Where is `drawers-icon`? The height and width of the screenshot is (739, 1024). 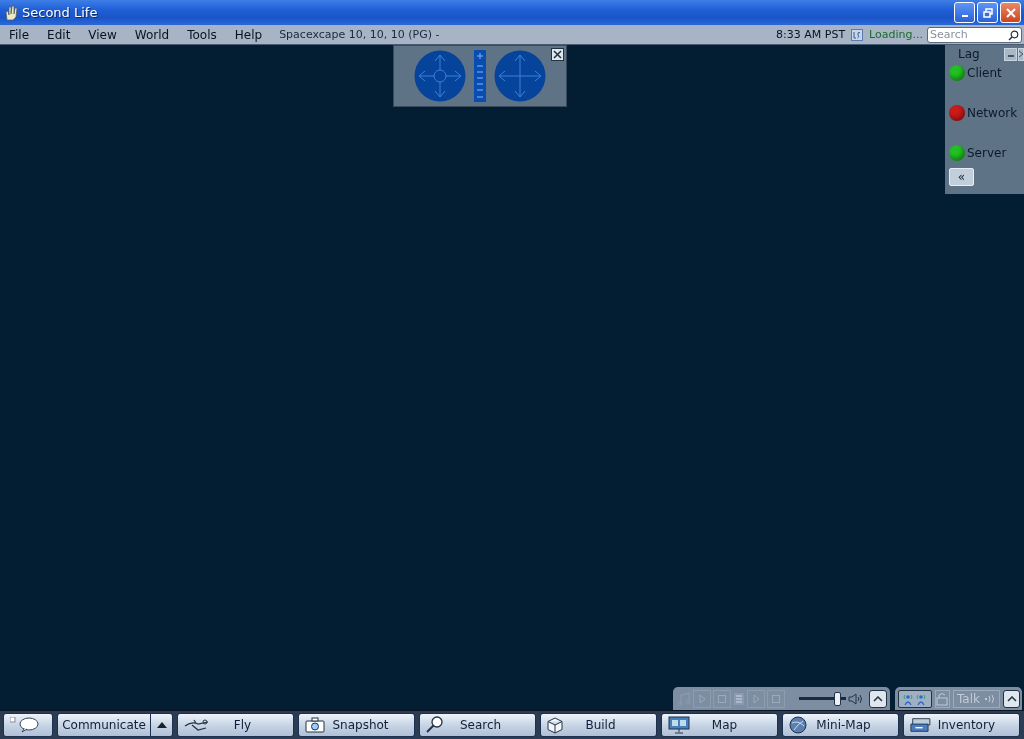
drawers-icon is located at coordinates (921, 725).